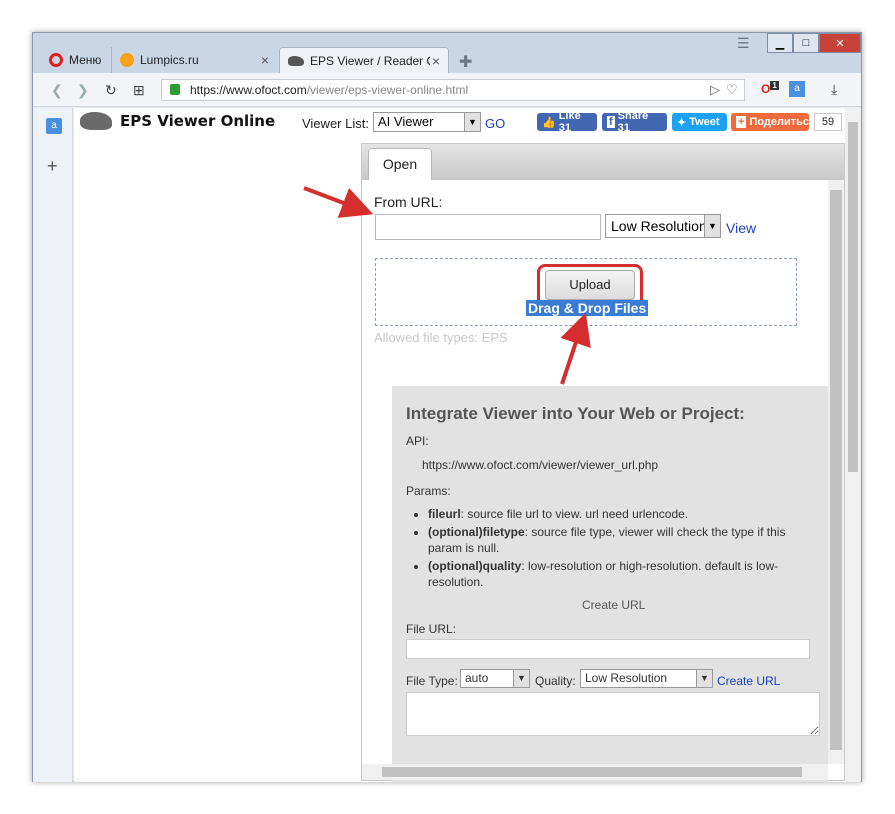  Describe the element at coordinates (197, 121) in the screenshot. I see `site-logo: EPS Viewer Online` at that location.